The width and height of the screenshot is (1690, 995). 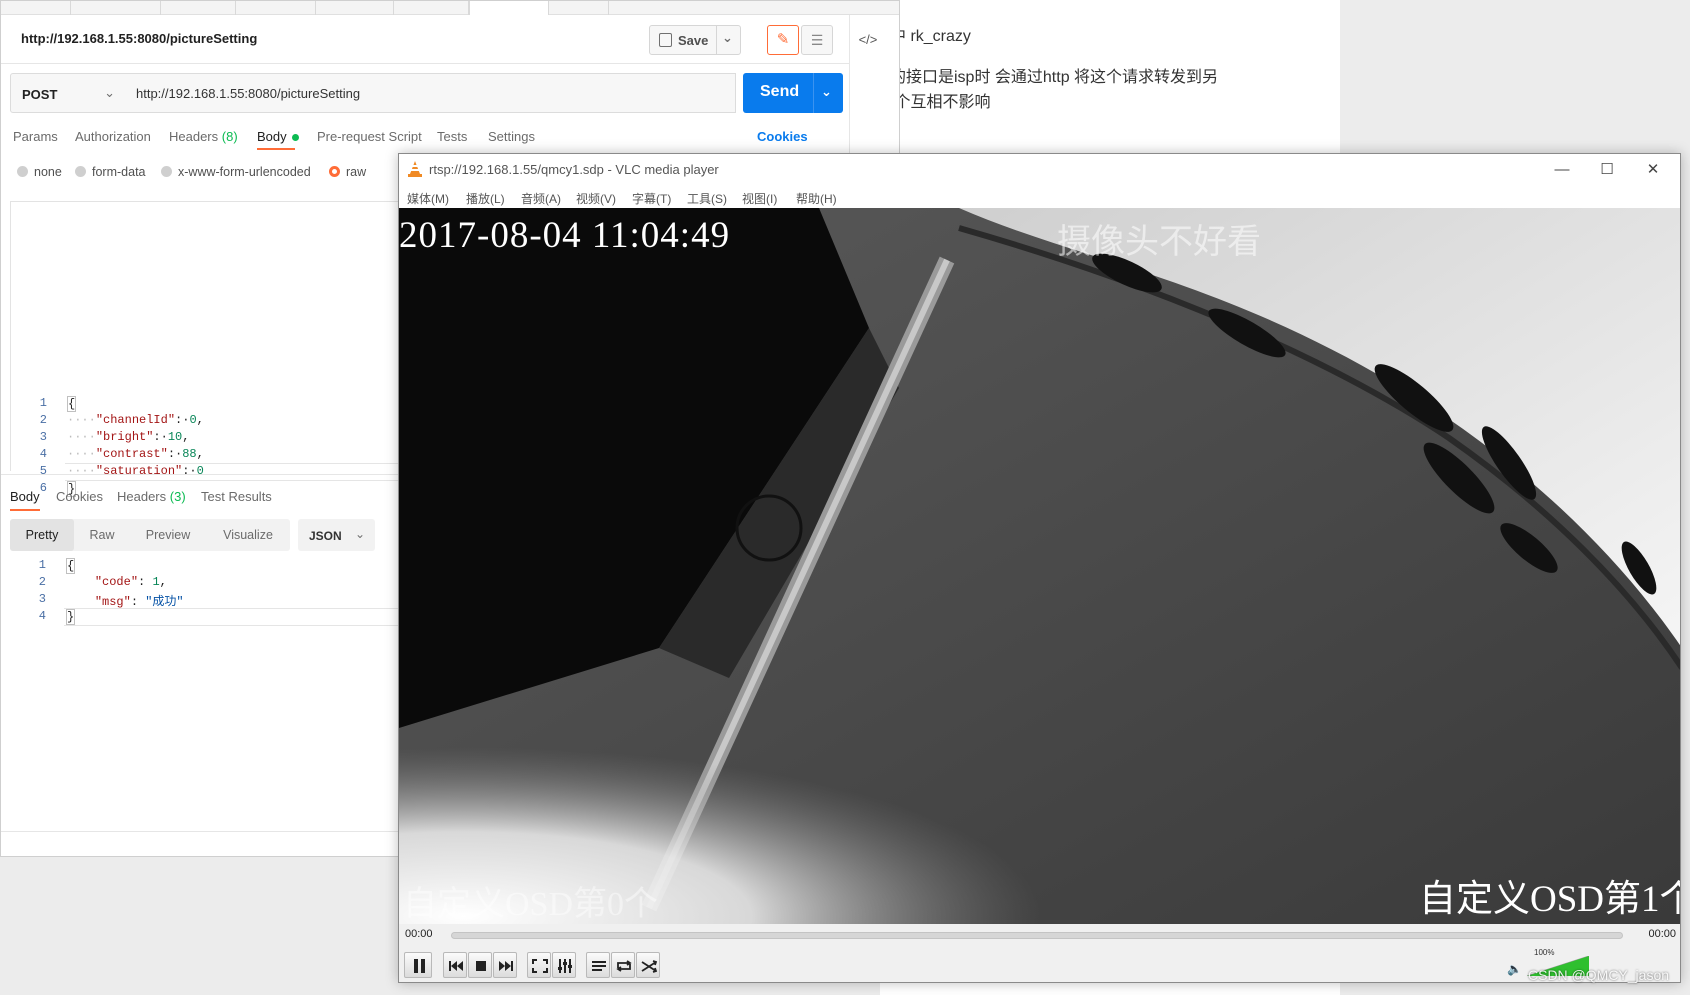 What do you see at coordinates (217, 692) in the screenshot?
I see `response-body-viewer: 1 2 3 4 { "code": 1, "msg": "成功" }` at bounding box center [217, 692].